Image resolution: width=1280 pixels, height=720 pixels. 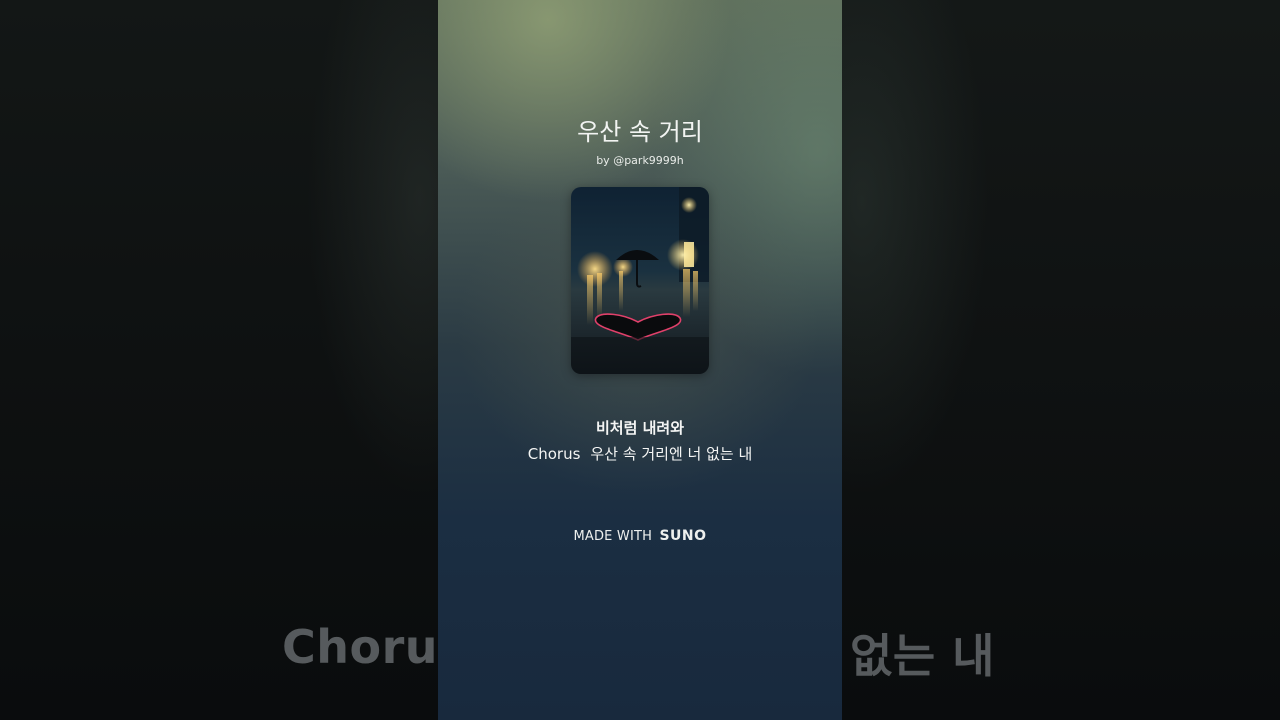 I want to click on section-label: Chorus, so click(x=554, y=454).